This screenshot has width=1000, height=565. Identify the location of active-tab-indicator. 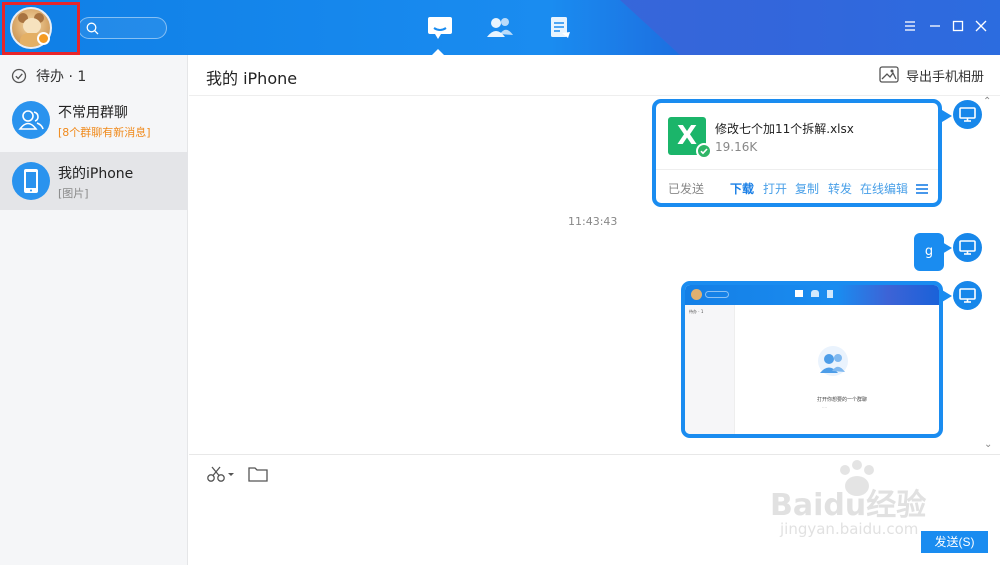
(438, 52).